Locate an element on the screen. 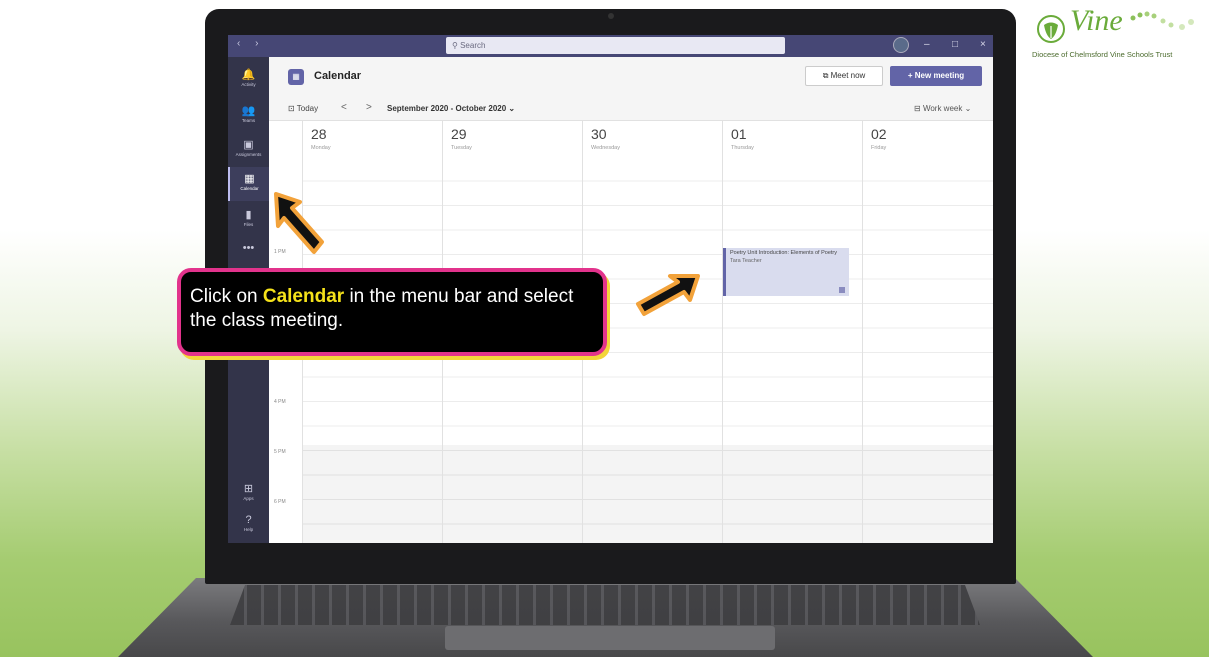  search-icon: ⚲ is located at coordinates (456, 45).